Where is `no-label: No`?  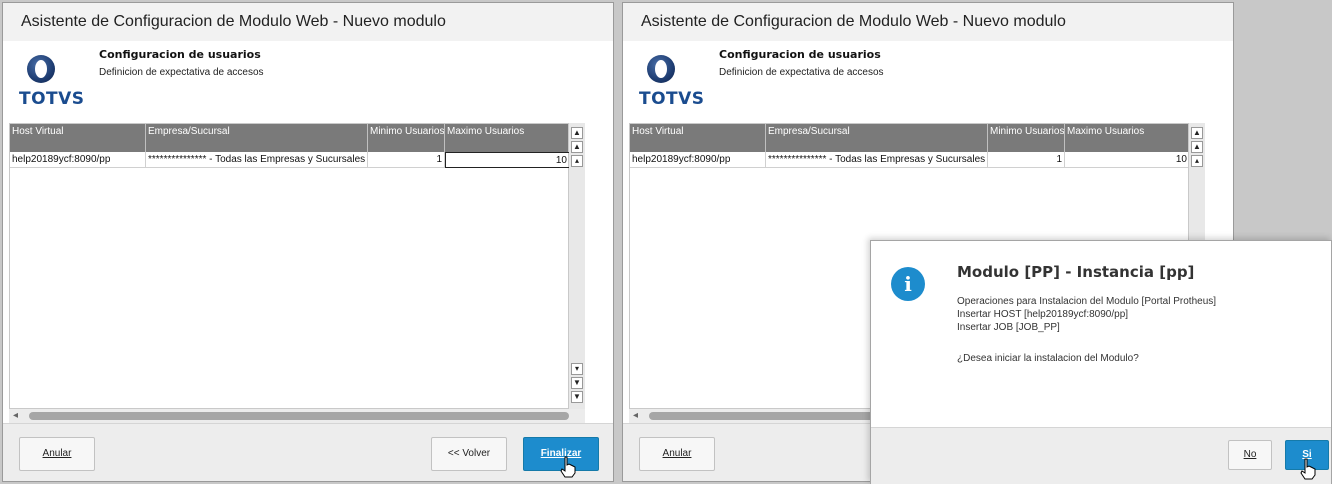 no-label: No is located at coordinates (1250, 454).